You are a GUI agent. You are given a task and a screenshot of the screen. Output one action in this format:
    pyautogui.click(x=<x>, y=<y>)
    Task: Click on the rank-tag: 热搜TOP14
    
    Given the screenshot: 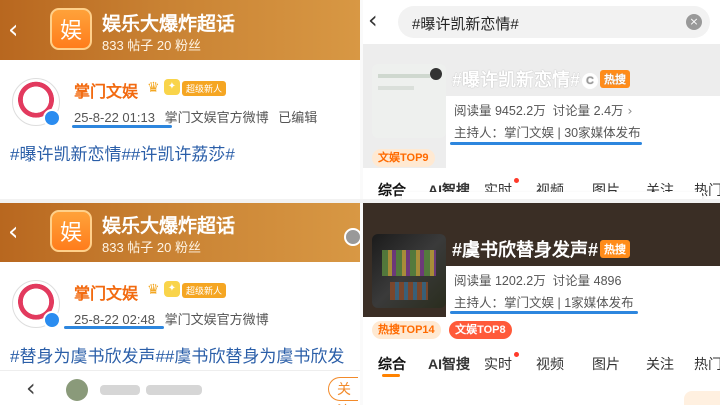 What is the action you would take?
    pyautogui.click(x=406, y=330)
    